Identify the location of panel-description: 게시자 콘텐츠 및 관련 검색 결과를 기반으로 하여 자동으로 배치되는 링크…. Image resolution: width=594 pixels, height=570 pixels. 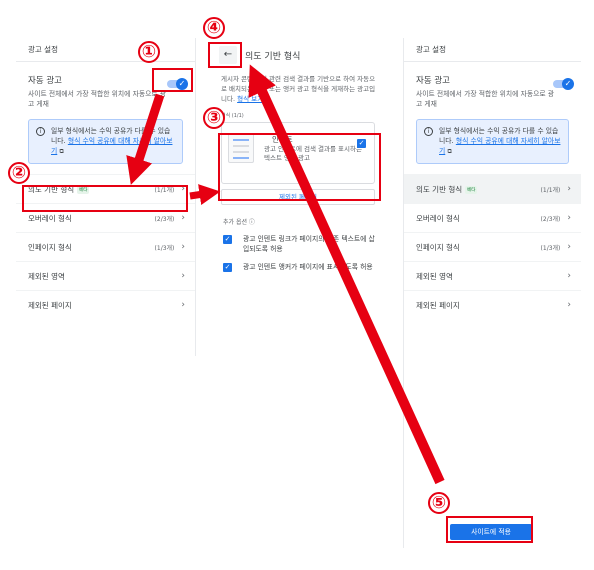
(299, 88).